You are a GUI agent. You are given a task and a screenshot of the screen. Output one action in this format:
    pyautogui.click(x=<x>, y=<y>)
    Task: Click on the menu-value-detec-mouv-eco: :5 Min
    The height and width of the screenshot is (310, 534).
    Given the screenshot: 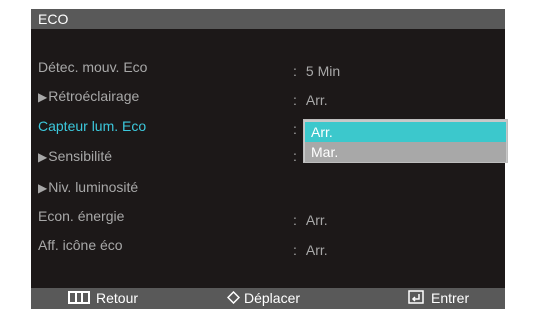 What is the action you would take?
    pyautogui.click(x=317, y=71)
    